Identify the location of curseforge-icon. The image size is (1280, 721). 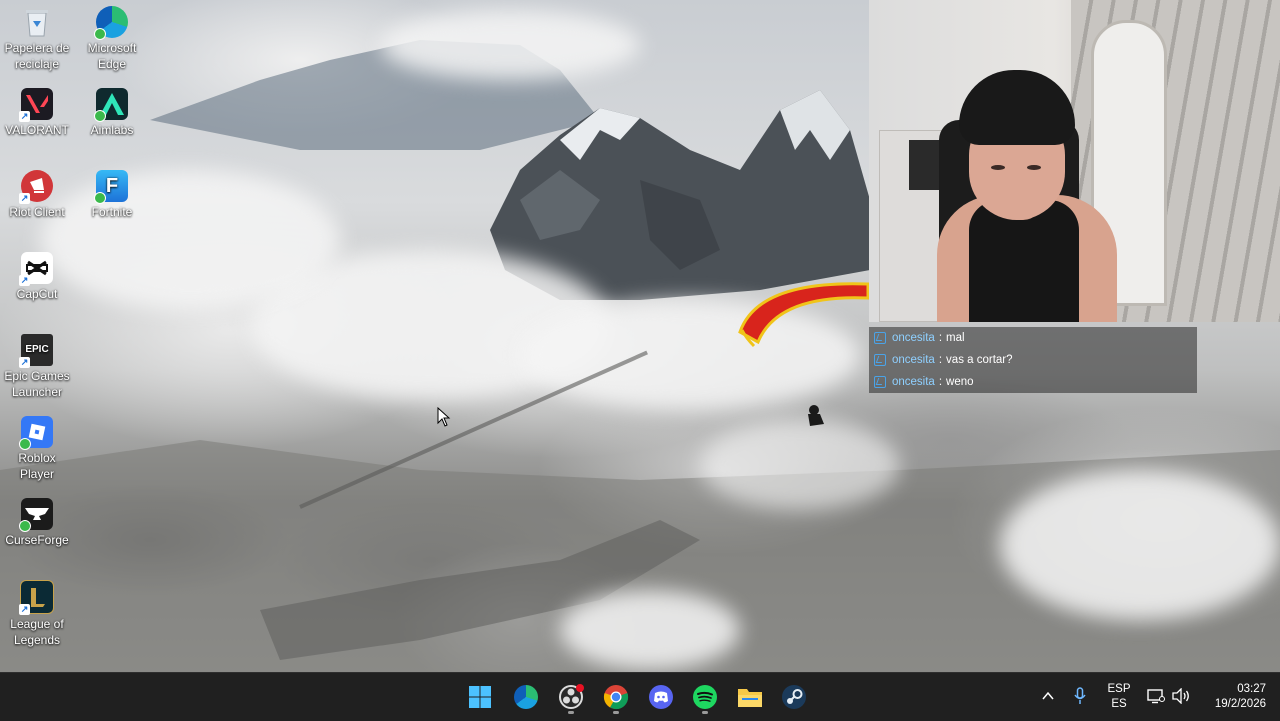
(36, 515).